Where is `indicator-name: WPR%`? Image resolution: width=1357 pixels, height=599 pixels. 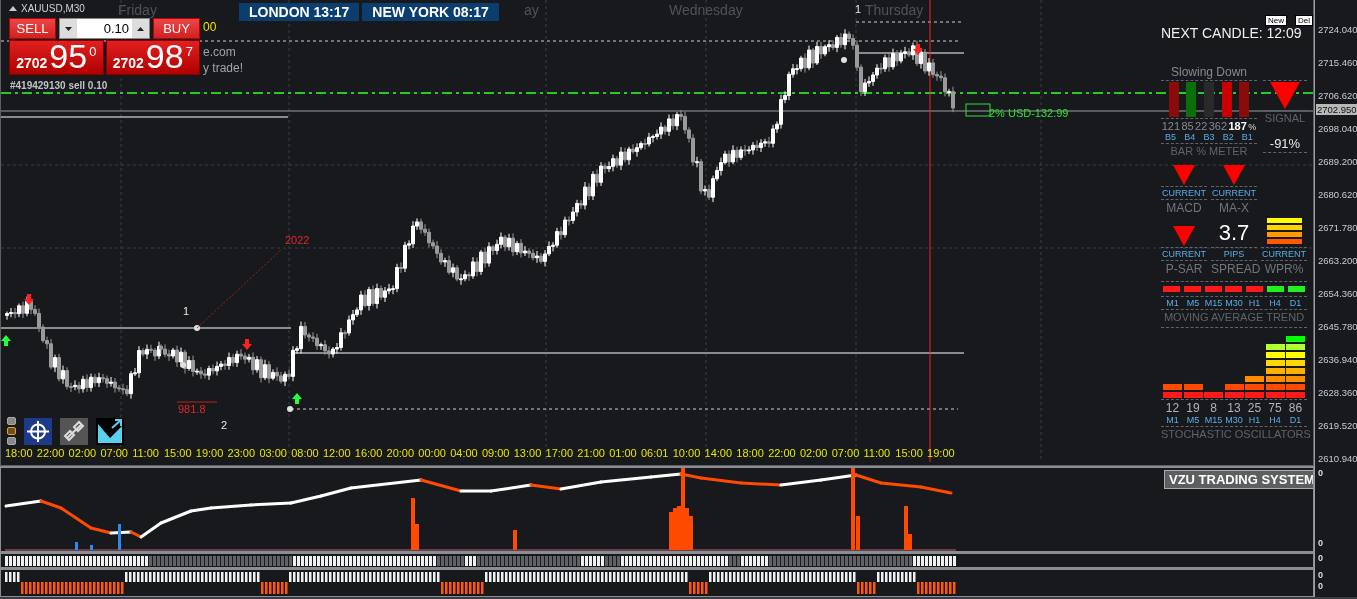 indicator-name: WPR% is located at coordinates (1284, 269).